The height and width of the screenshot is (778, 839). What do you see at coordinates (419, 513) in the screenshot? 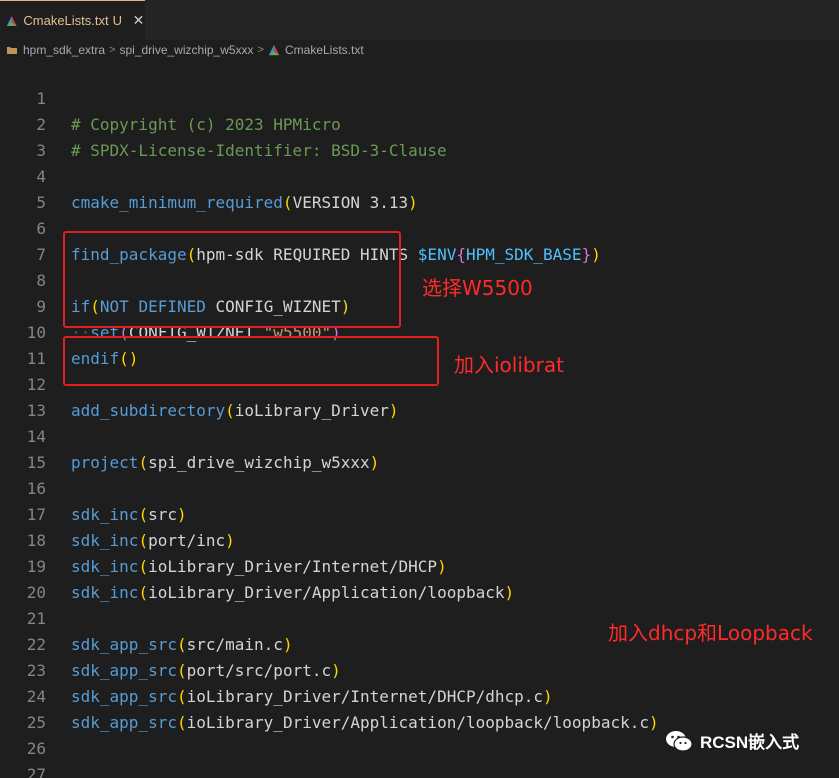
I see `code-line: 17 sdk_inc(port/inc)` at bounding box center [419, 513].